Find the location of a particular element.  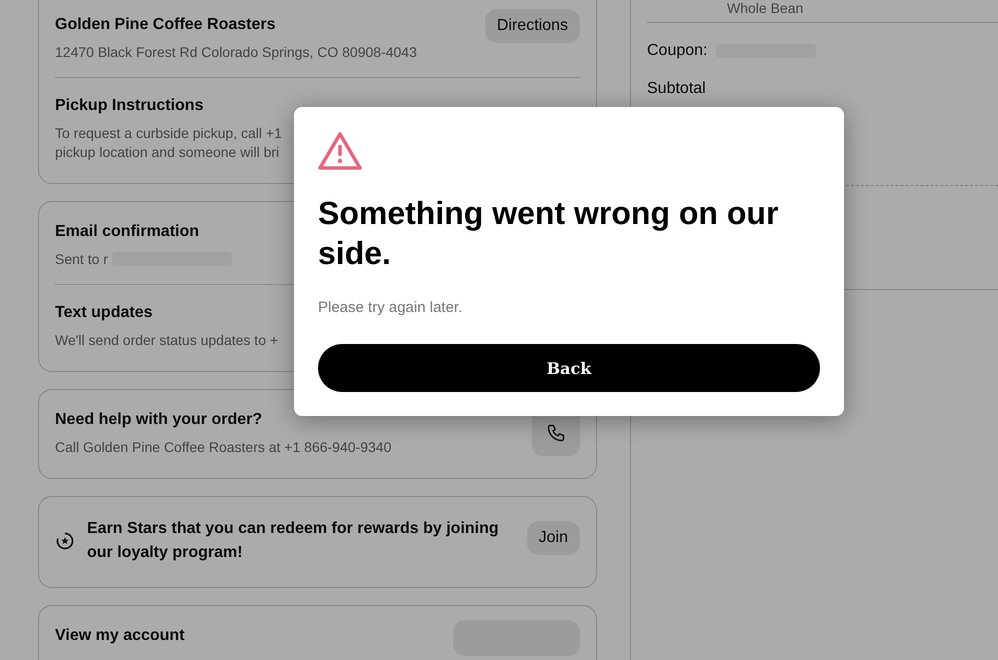

notification-title: Email confirmation is located at coordinates (127, 232).